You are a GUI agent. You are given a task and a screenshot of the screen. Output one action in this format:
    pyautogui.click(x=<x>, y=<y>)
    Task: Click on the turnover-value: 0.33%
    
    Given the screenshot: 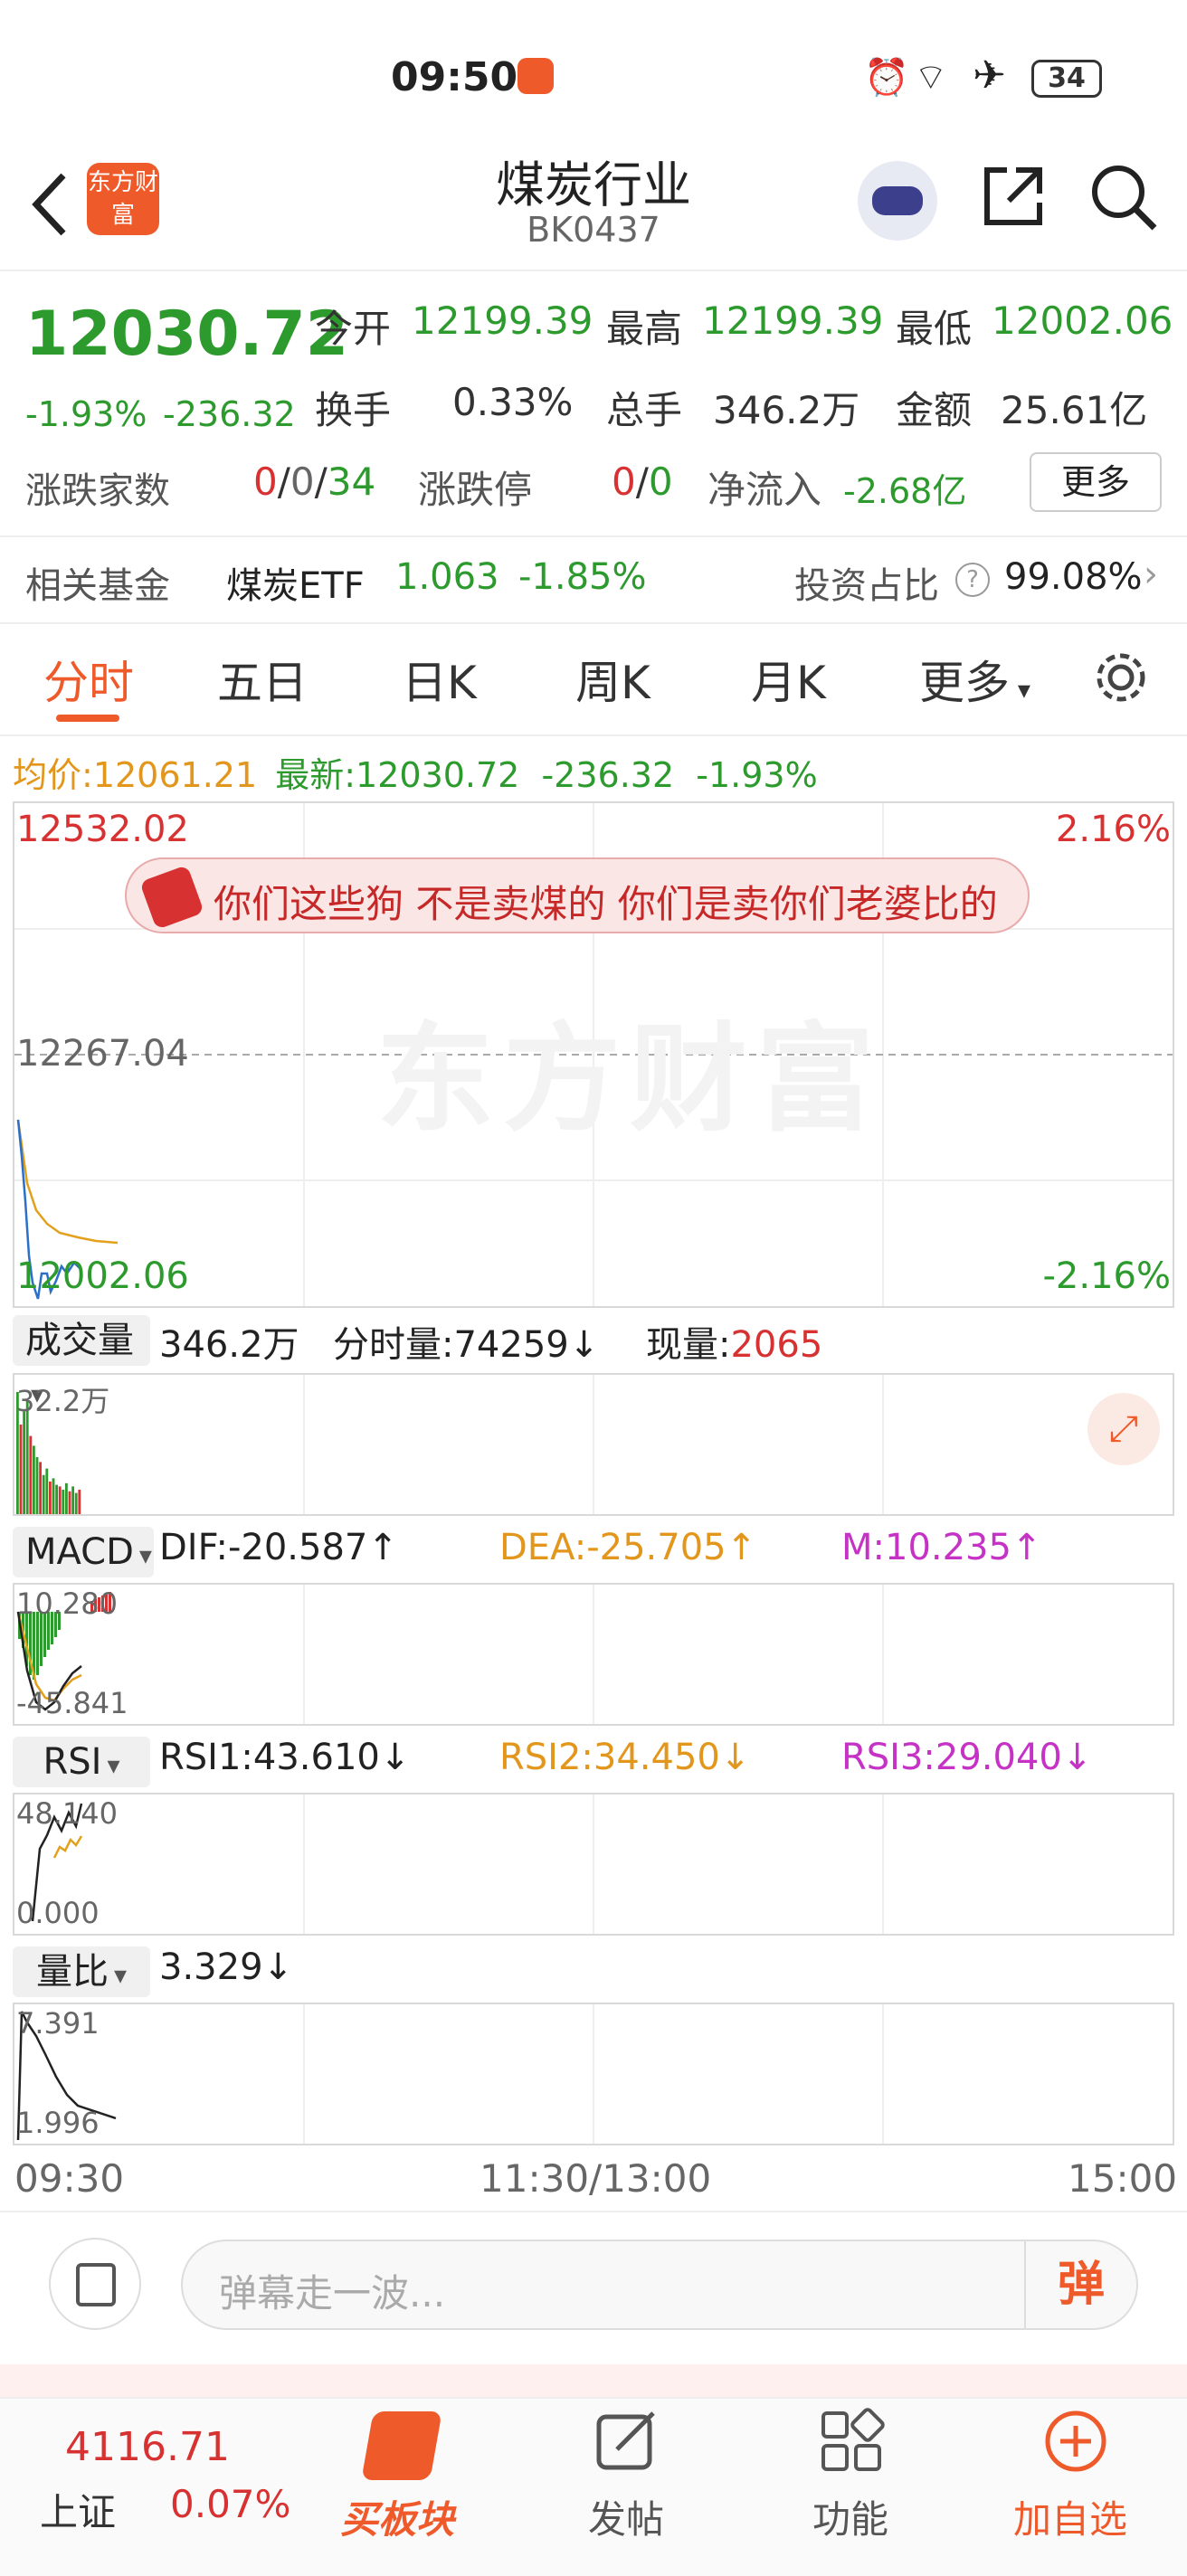 What is the action you would take?
    pyautogui.click(x=513, y=402)
    